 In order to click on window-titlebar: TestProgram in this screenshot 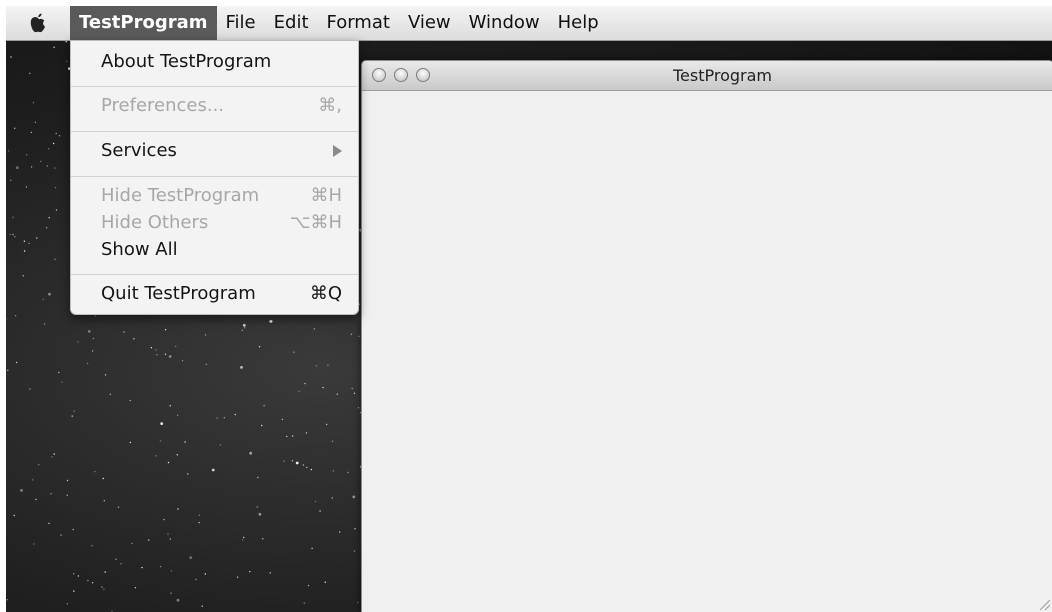, I will do `click(707, 76)`.